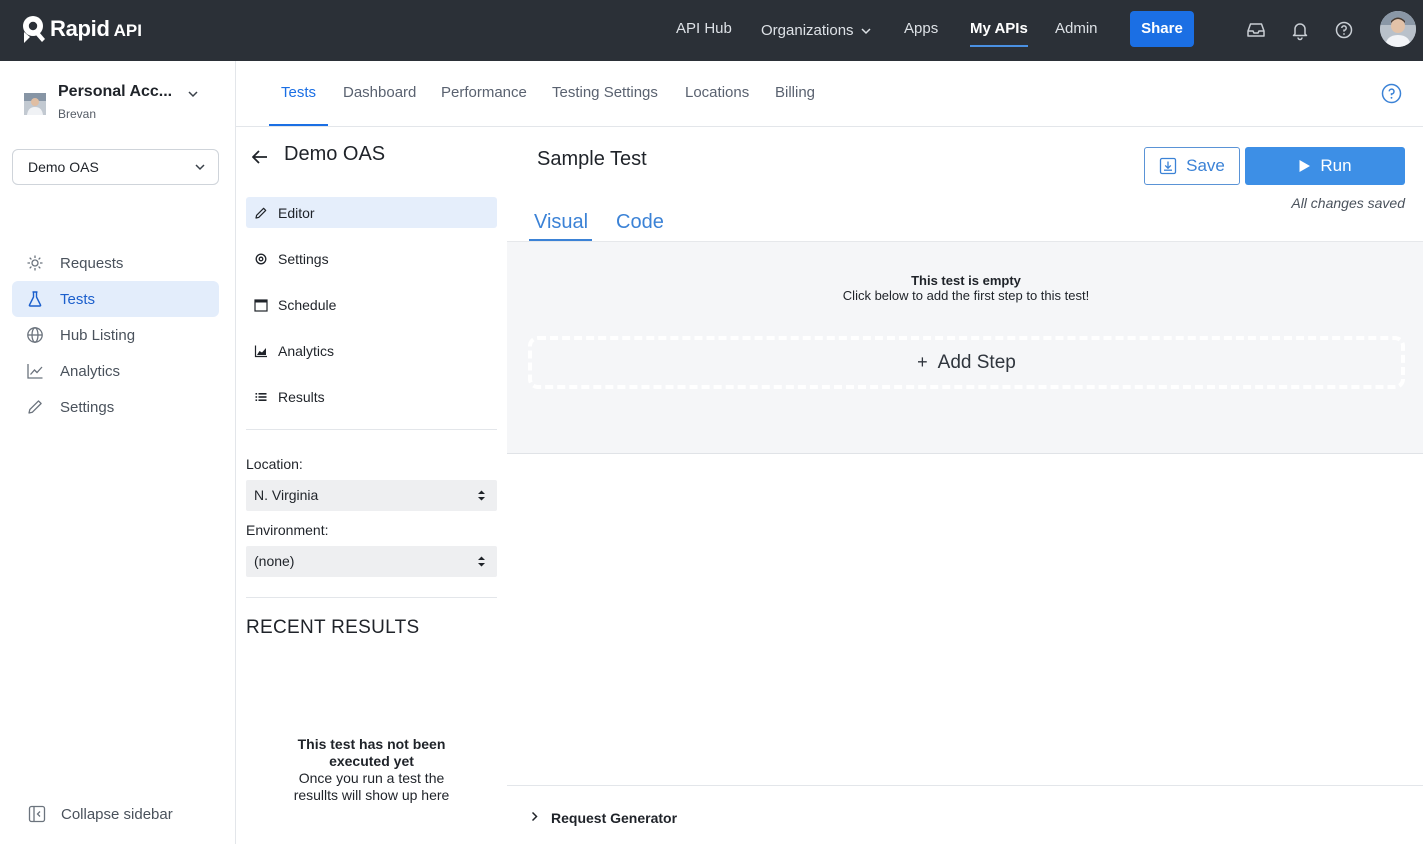 This screenshot has width=1423, height=844. Describe the element at coordinates (371, 561) in the screenshot. I see `environment-select: (none)` at that location.